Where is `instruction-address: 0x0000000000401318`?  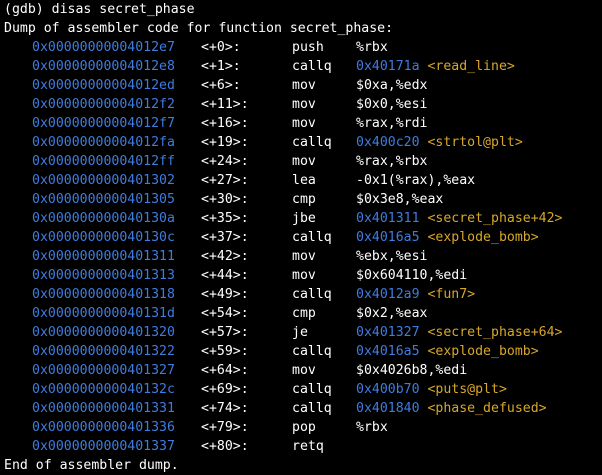
instruction-address: 0x0000000000401318 is located at coordinates (103, 294).